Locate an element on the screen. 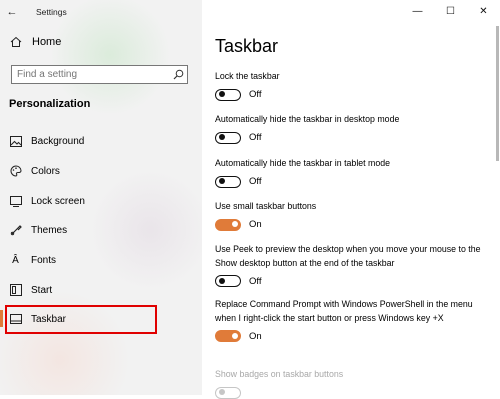 The image size is (500, 399). title-bar: ← Settings is located at coordinates (101, 12).